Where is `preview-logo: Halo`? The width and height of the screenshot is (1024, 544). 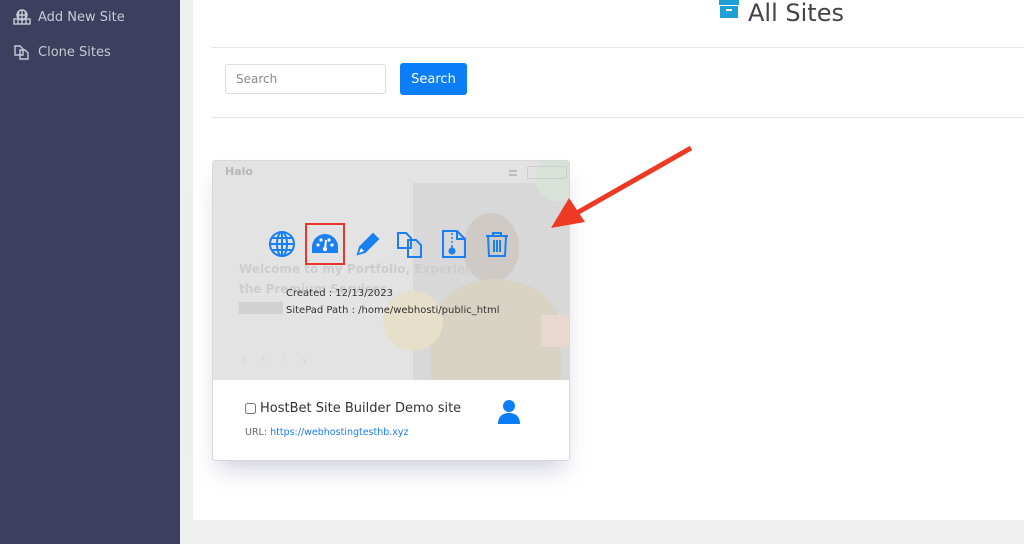
preview-logo: Halo is located at coordinates (239, 171).